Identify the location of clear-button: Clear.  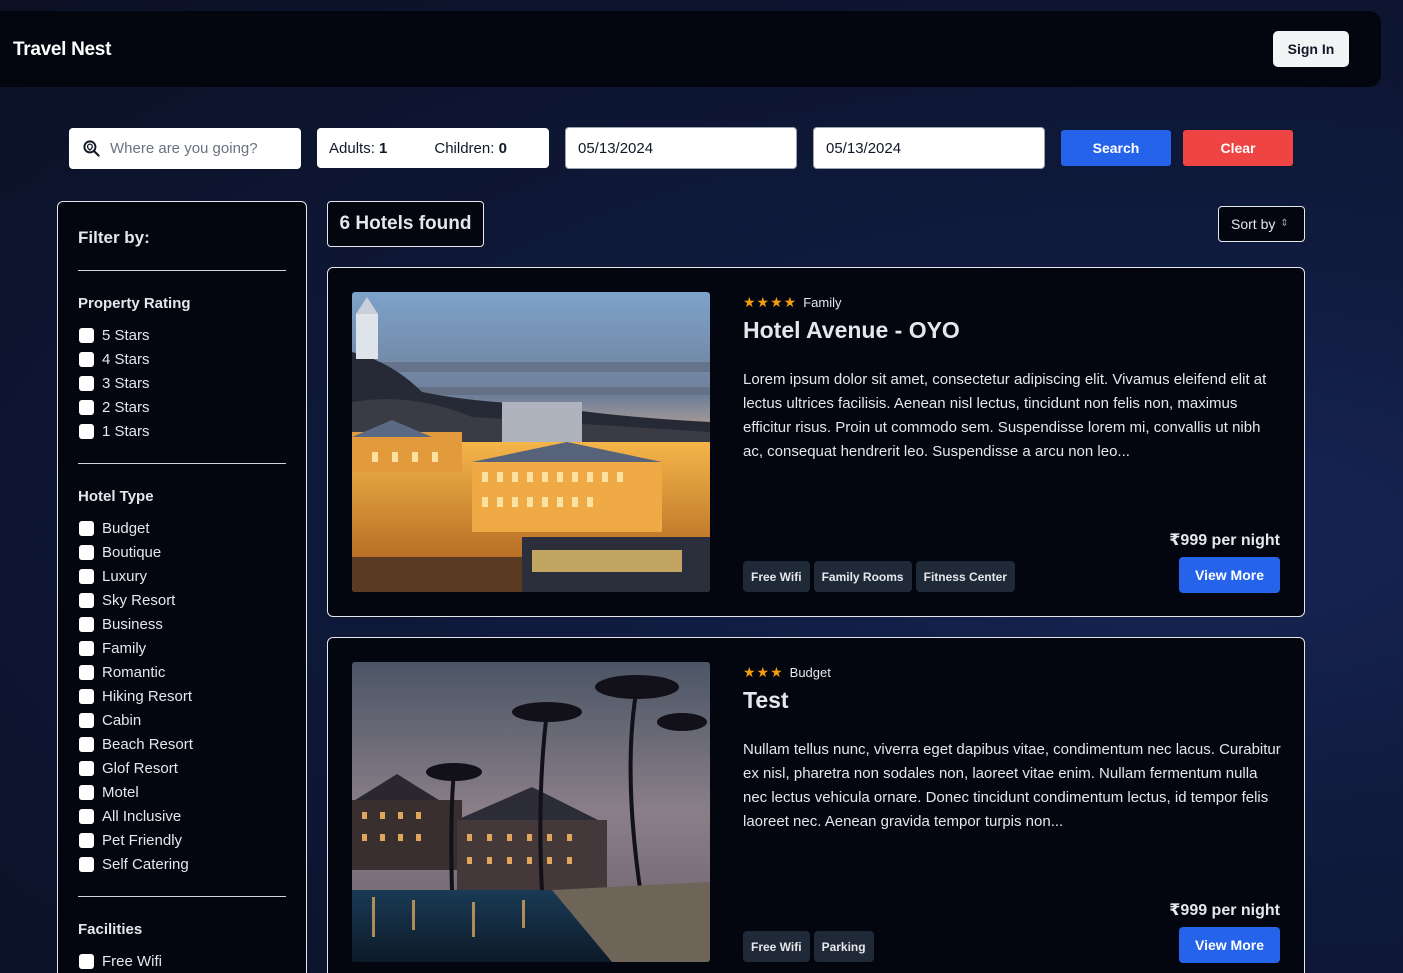
(1238, 148).